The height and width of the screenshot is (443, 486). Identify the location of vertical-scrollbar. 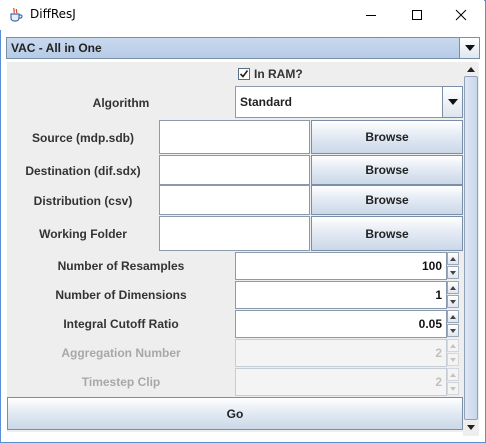
(471, 249).